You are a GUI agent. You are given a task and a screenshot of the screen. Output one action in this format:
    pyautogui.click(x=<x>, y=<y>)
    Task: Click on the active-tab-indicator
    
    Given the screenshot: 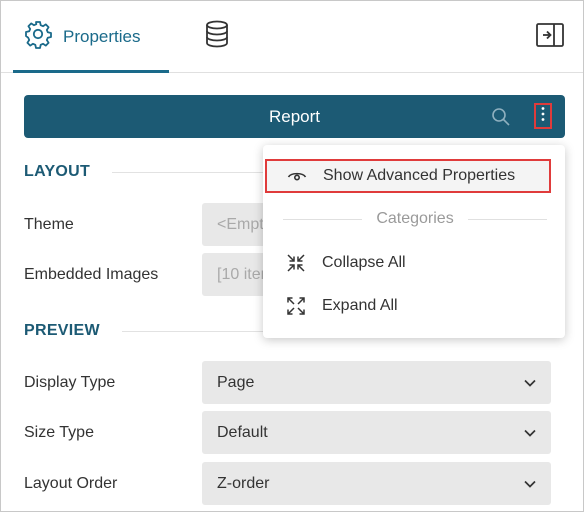 What is the action you would take?
    pyautogui.click(x=91, y=71)
    